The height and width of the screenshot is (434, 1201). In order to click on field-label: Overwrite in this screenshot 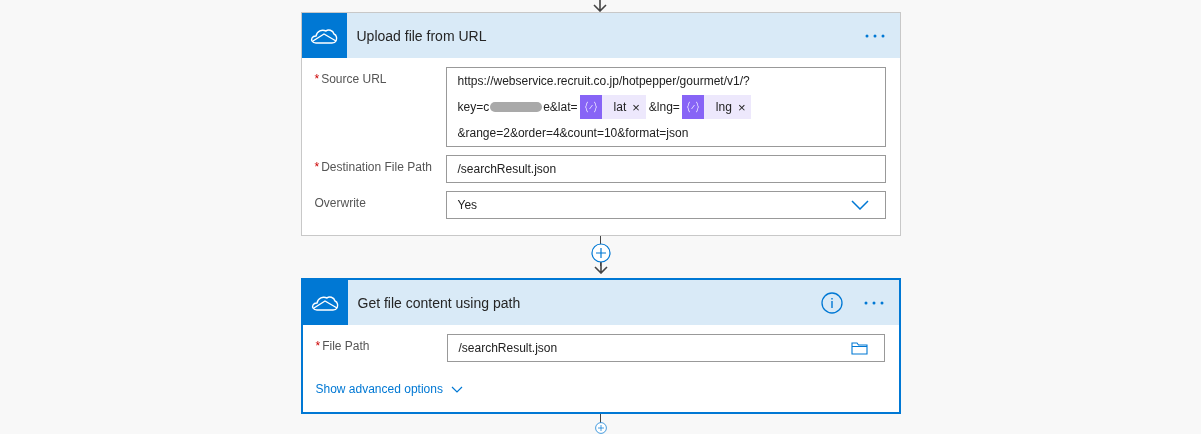, I will do `click(340, 203)`.